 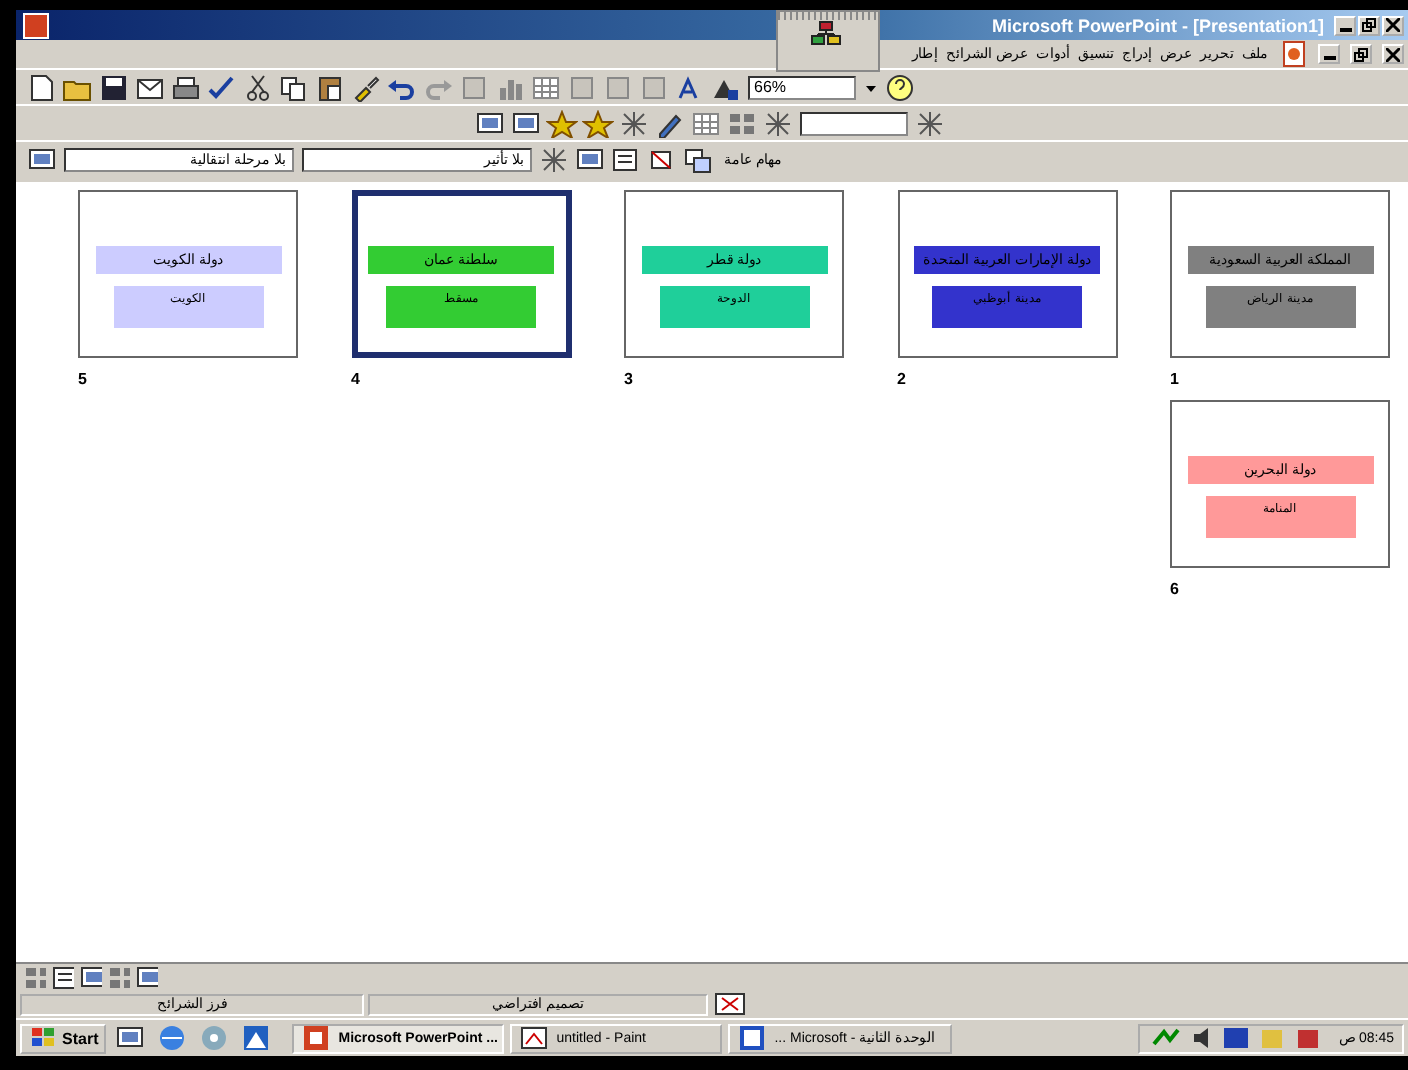 I want to click on word-document-icon, so click(x=752, y=1038).